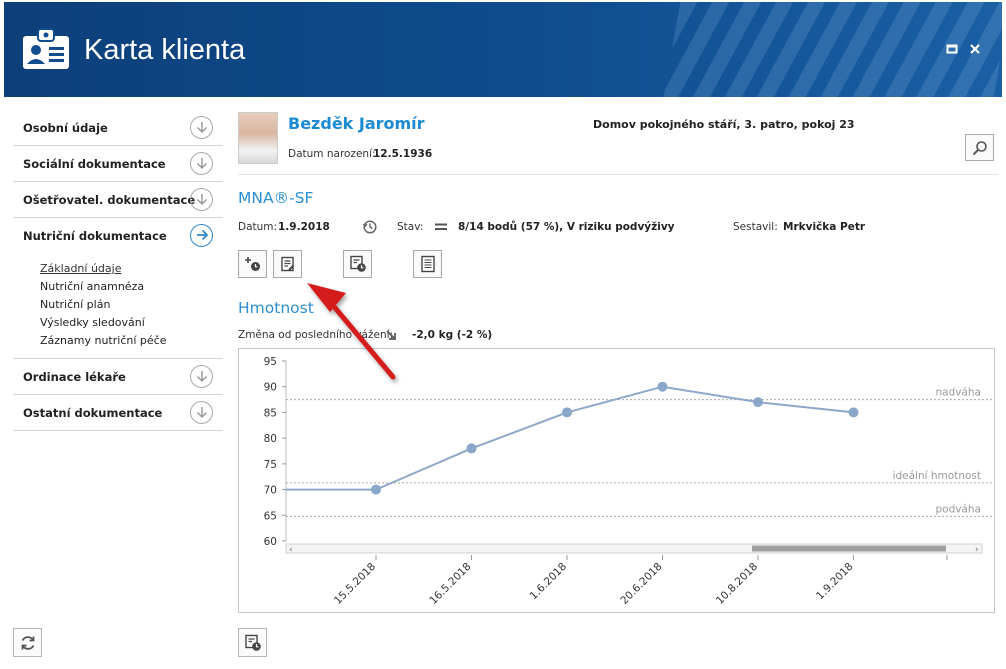  I want to click on print-record-button, so click(427, 264).